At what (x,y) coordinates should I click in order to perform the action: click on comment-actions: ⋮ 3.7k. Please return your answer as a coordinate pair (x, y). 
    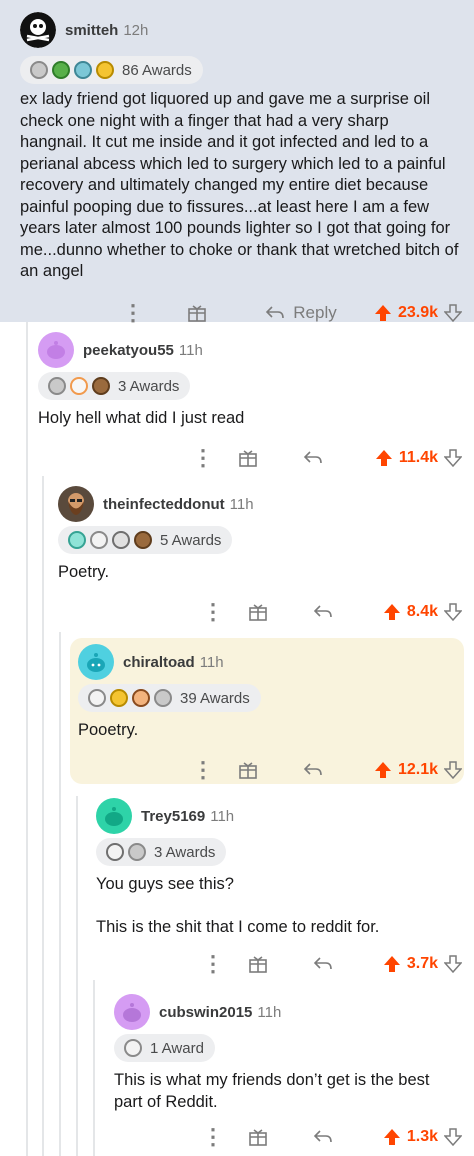
    Looking at the image, I should click on (279, 964).